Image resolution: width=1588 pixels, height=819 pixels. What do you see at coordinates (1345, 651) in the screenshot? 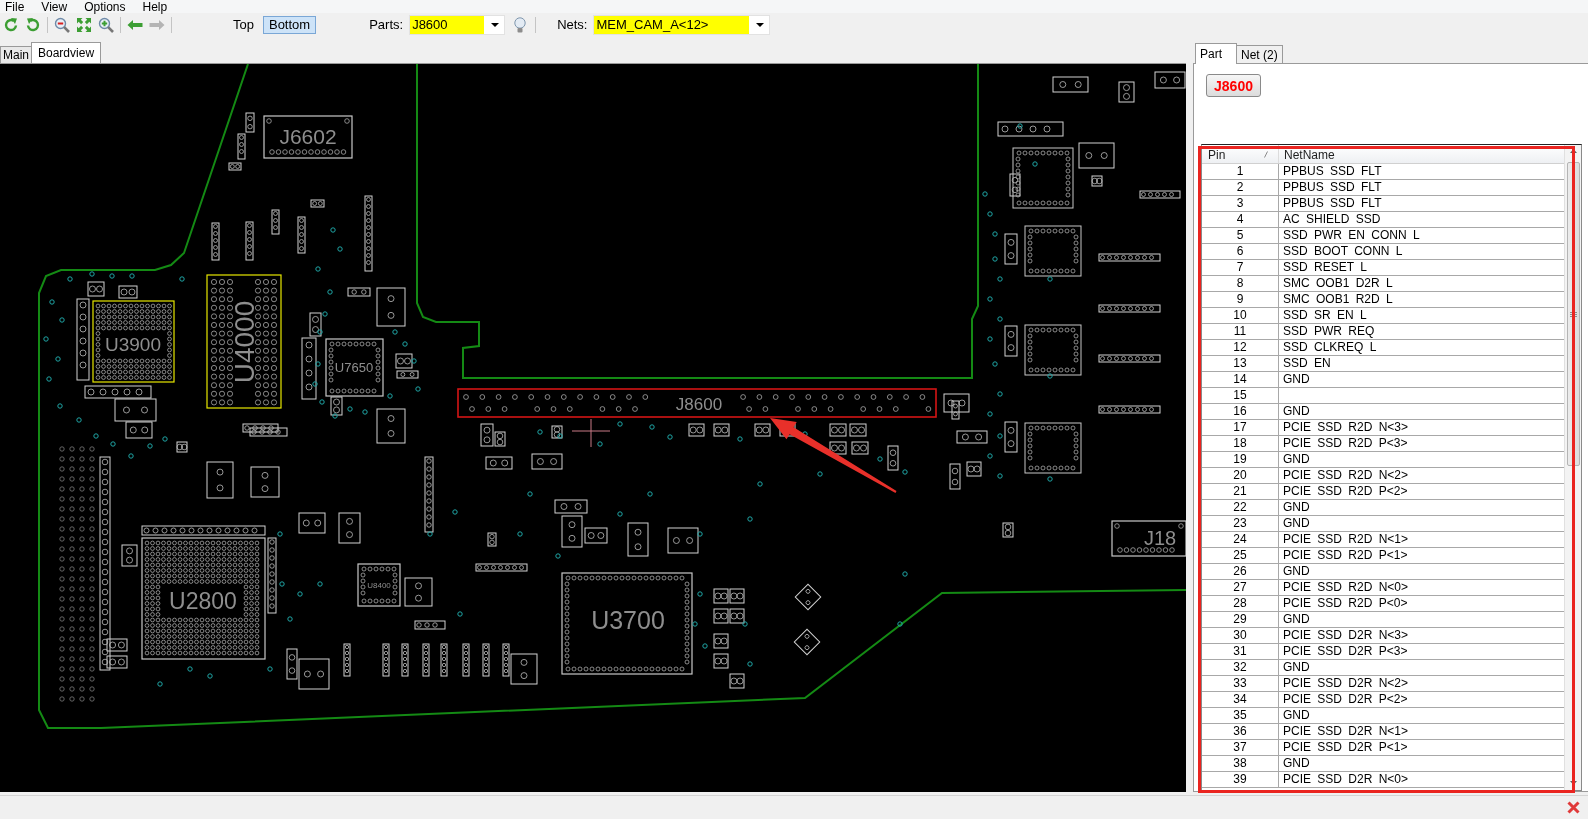
I see `table-cell-text: PCIE SSD D2R P<3>` at bounding box center [1345, 651].